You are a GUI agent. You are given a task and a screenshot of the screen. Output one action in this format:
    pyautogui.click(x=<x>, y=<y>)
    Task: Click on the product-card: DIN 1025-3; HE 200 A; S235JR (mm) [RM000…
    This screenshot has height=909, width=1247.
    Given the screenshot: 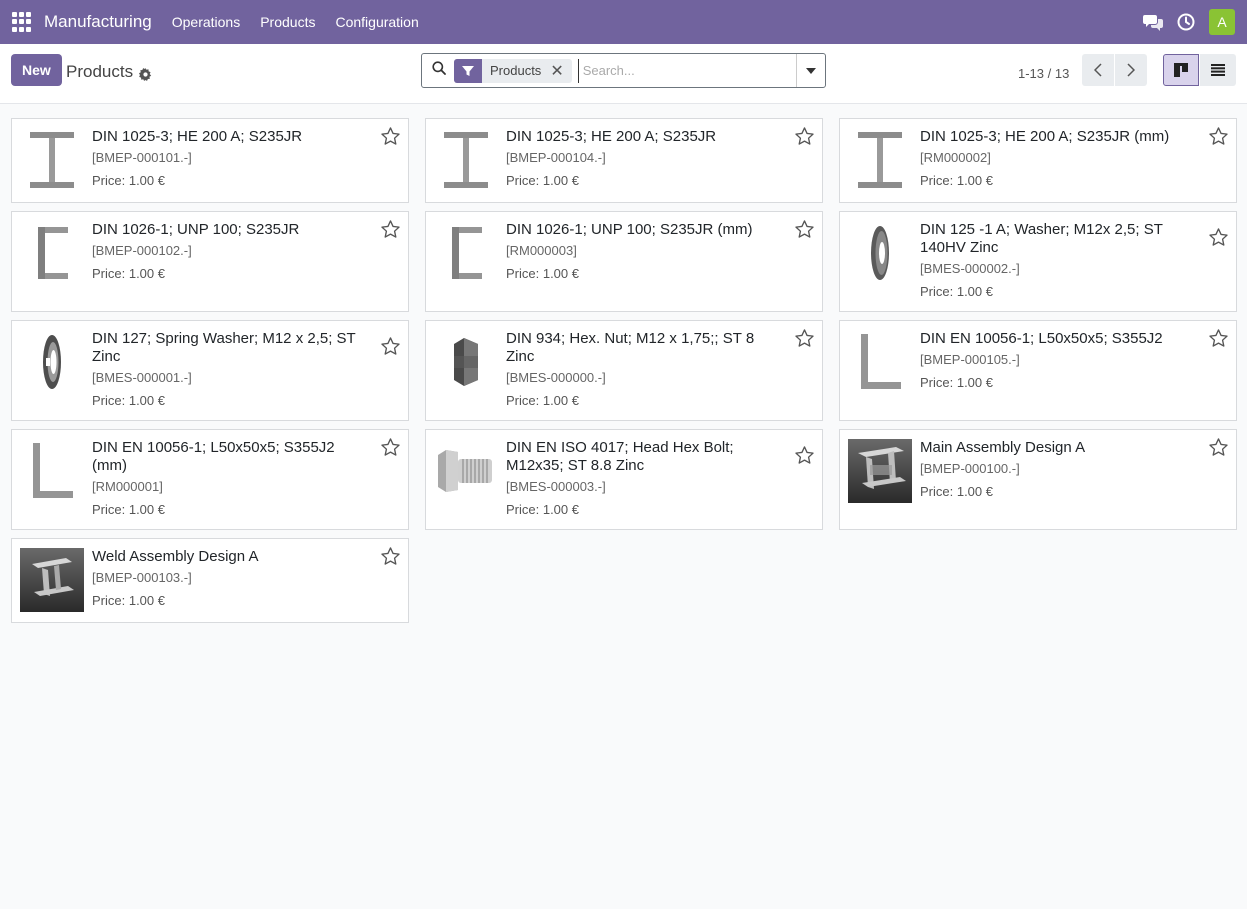 What is the action you would take?
    pyautogui.click(x=1038, y=160)
    